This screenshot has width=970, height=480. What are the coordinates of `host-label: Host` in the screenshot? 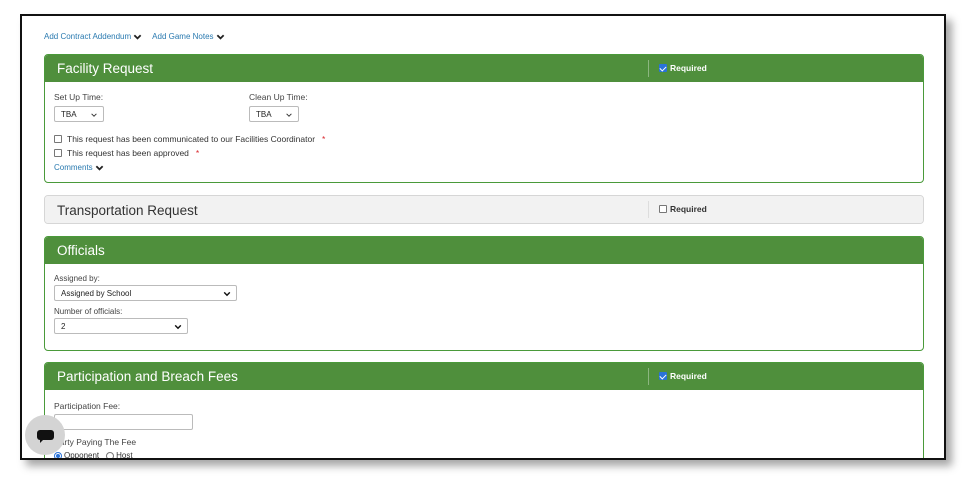 It's located at (124, 455).